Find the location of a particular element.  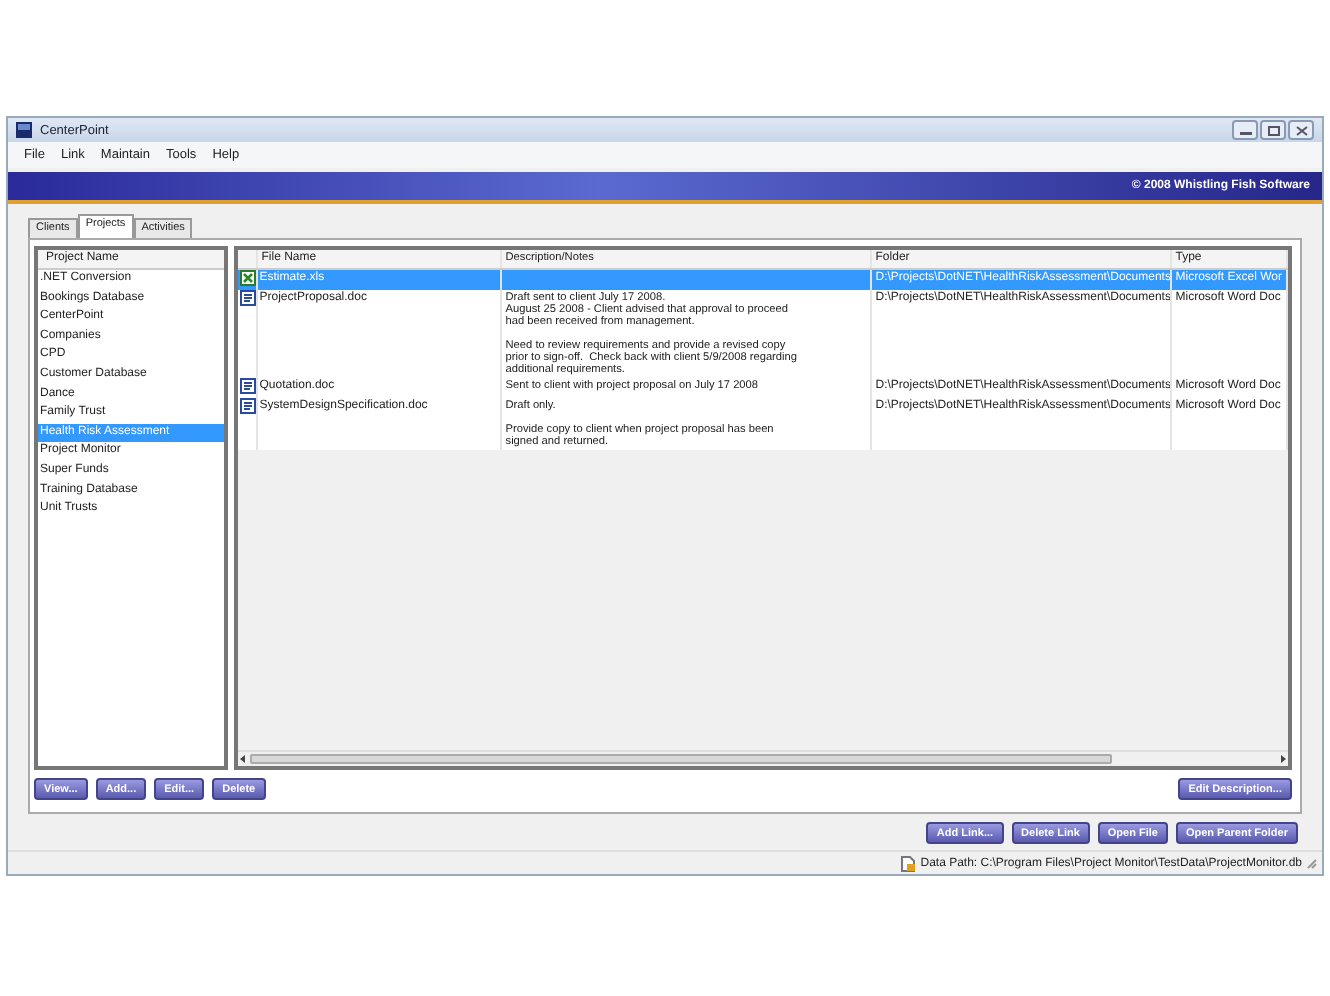

maximize-icon is located at coordinates (1273, 130).